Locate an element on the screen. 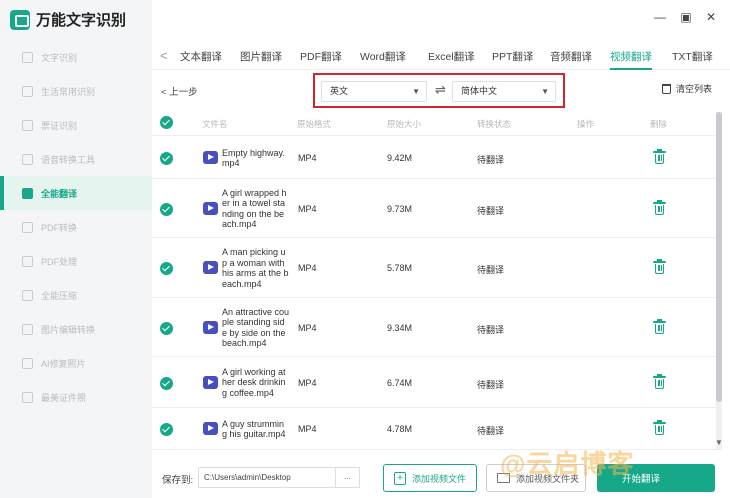 The image size is (730, 498). tab: TXT翻译 is located at coordinates (692, 56).